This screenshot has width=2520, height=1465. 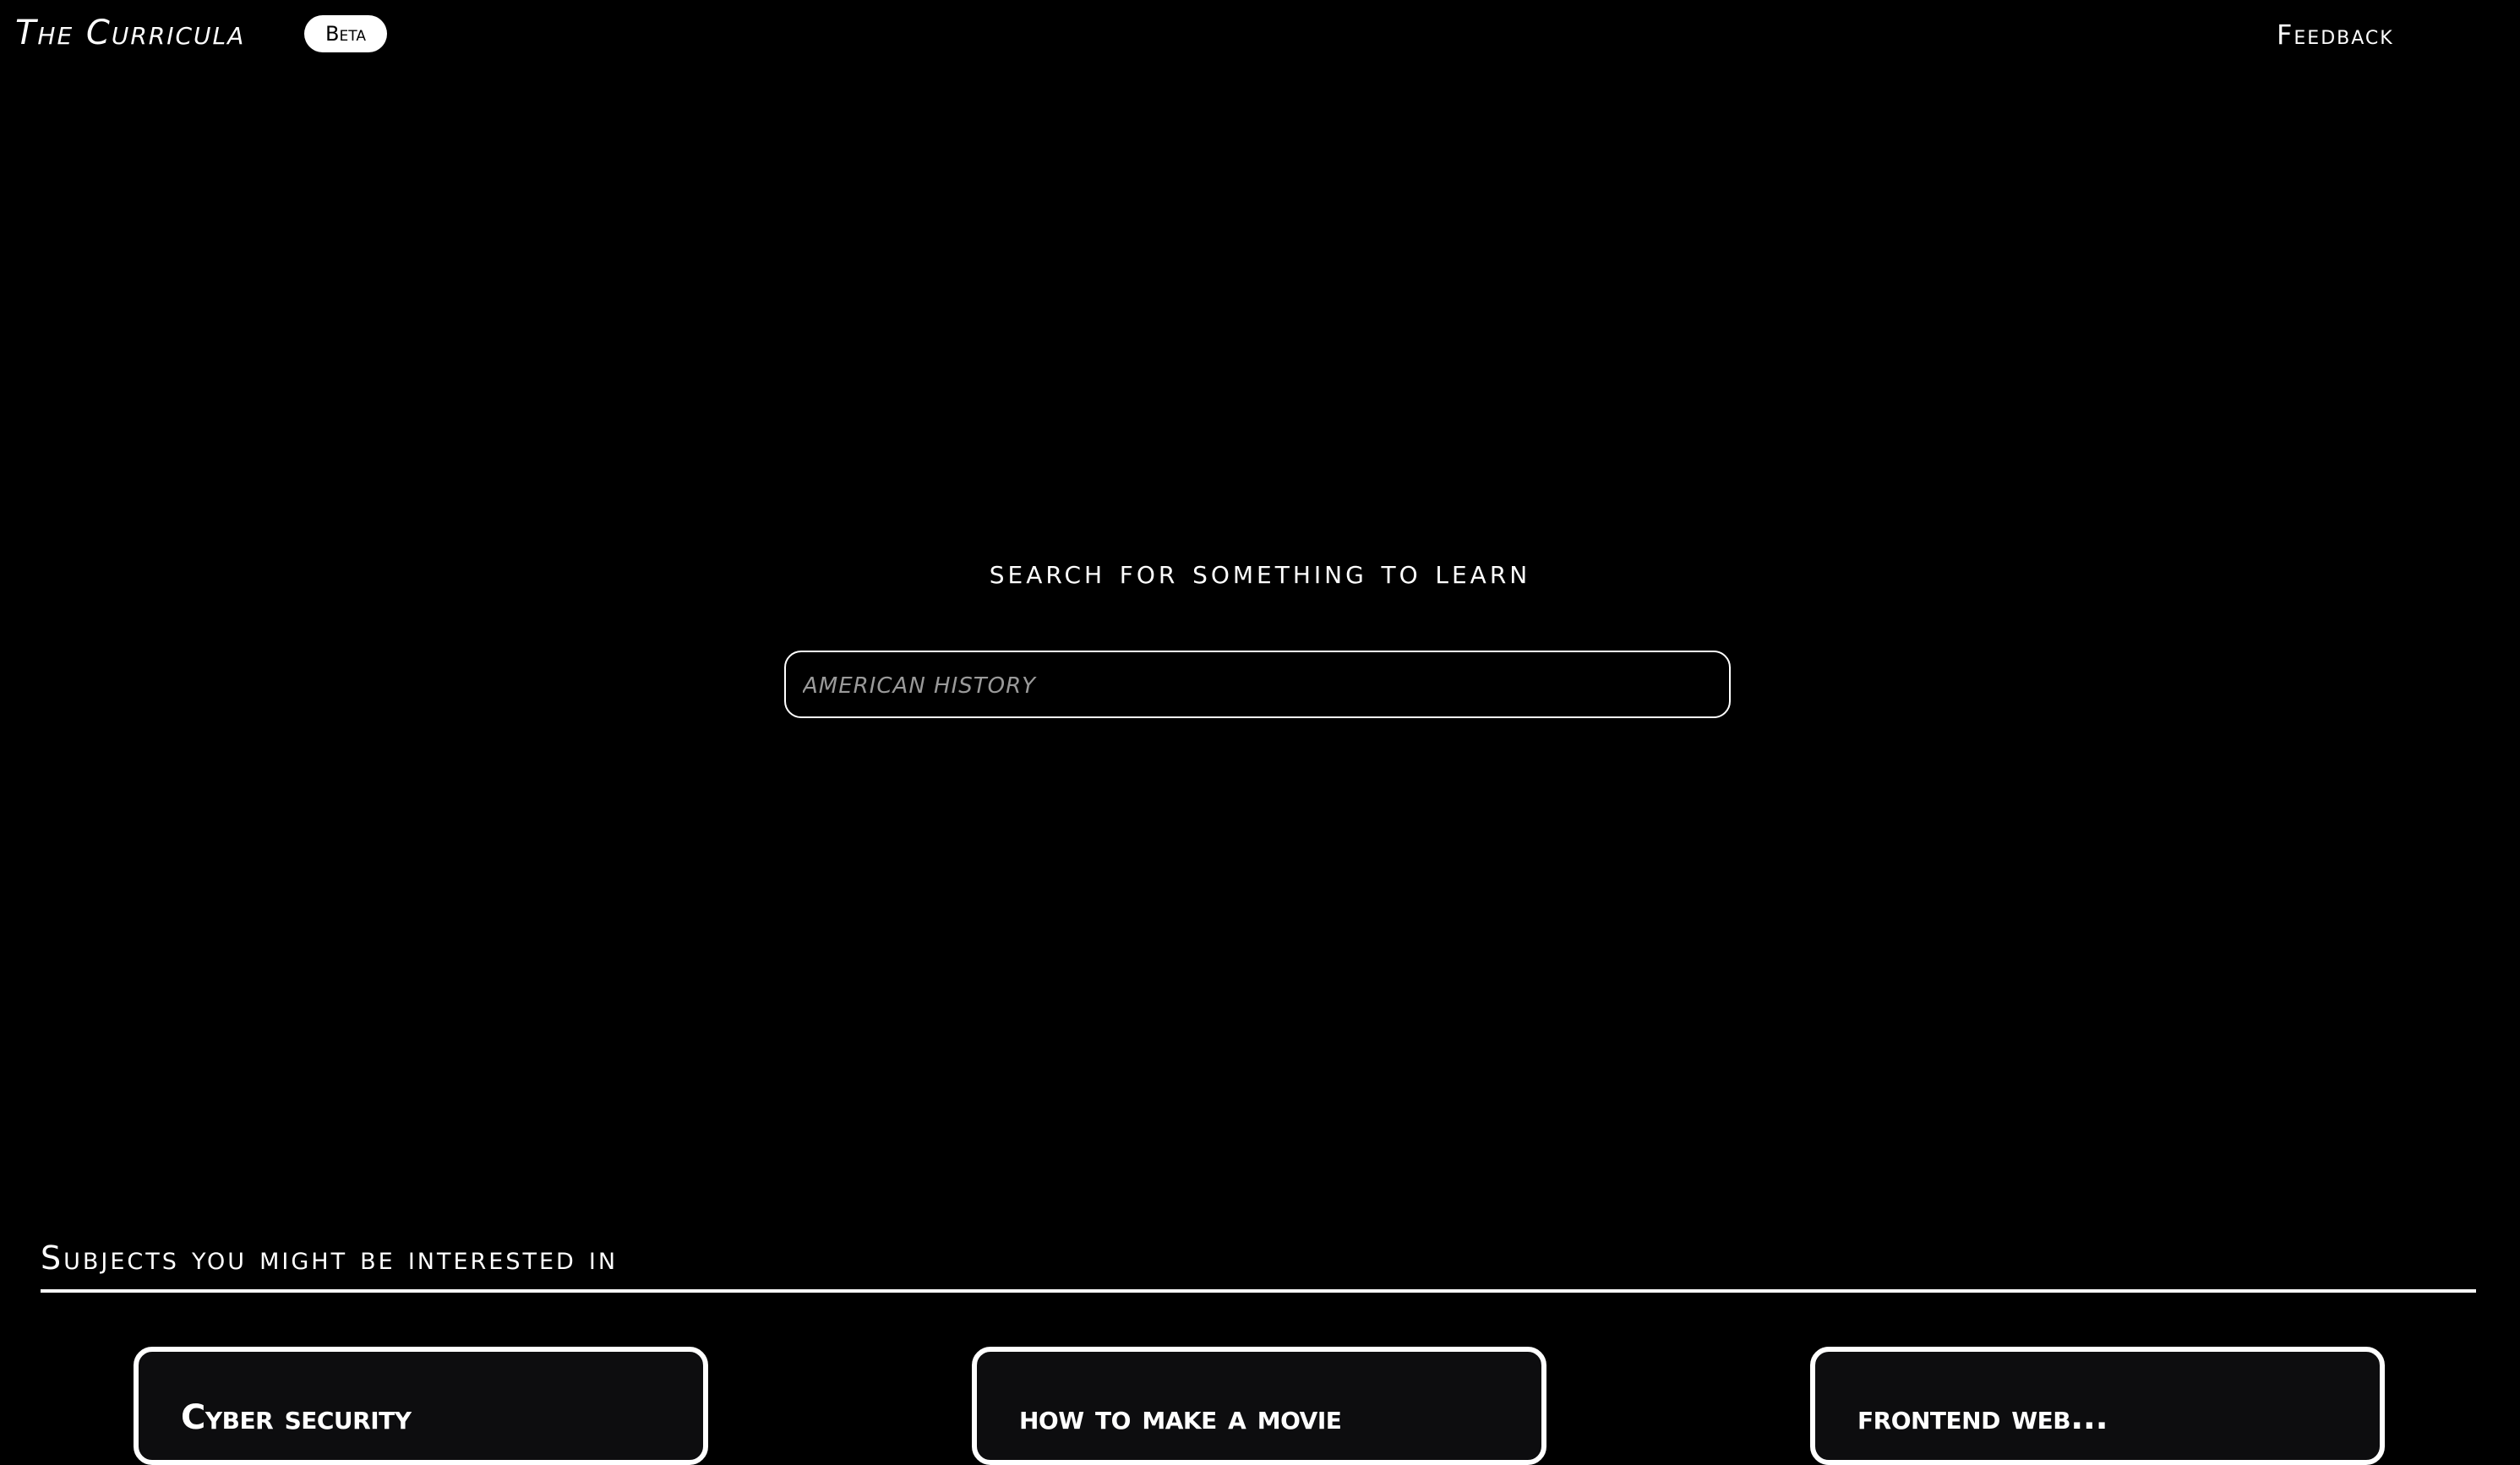 What do you see at coordinates (330, 1258) in the screenshot?
I see `subjects-section-title: Subjects you might be interested in` at bounding box center [330, 1258].